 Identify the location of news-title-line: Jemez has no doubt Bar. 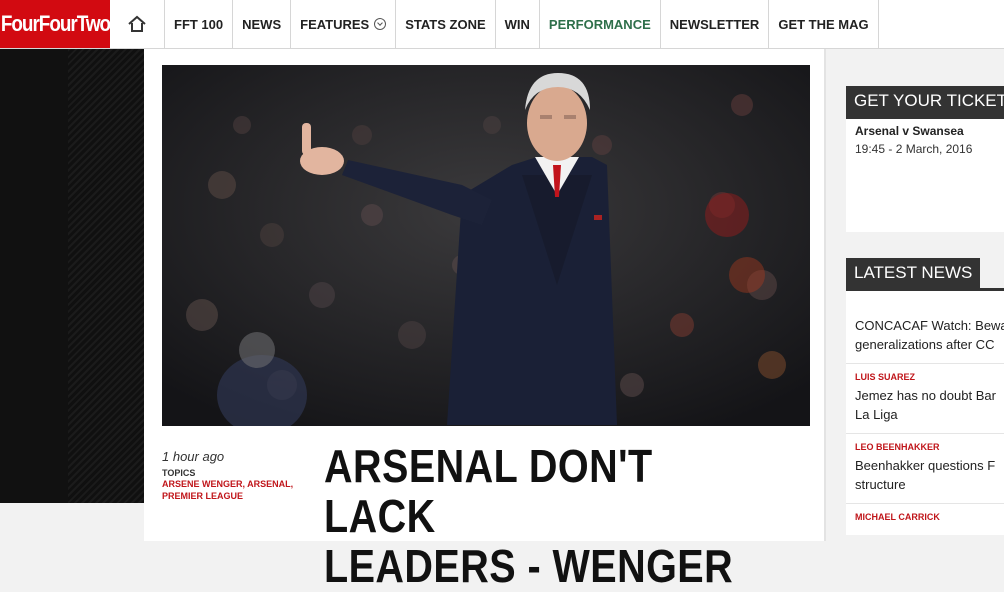
(925, 395).